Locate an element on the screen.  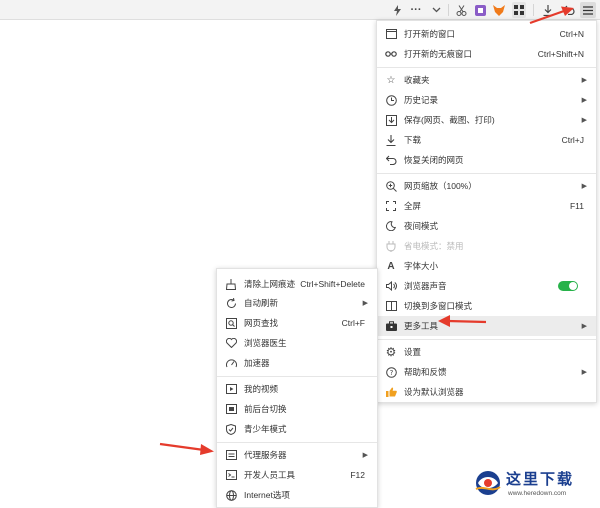
app-icon is located at coordinates (480, 10).